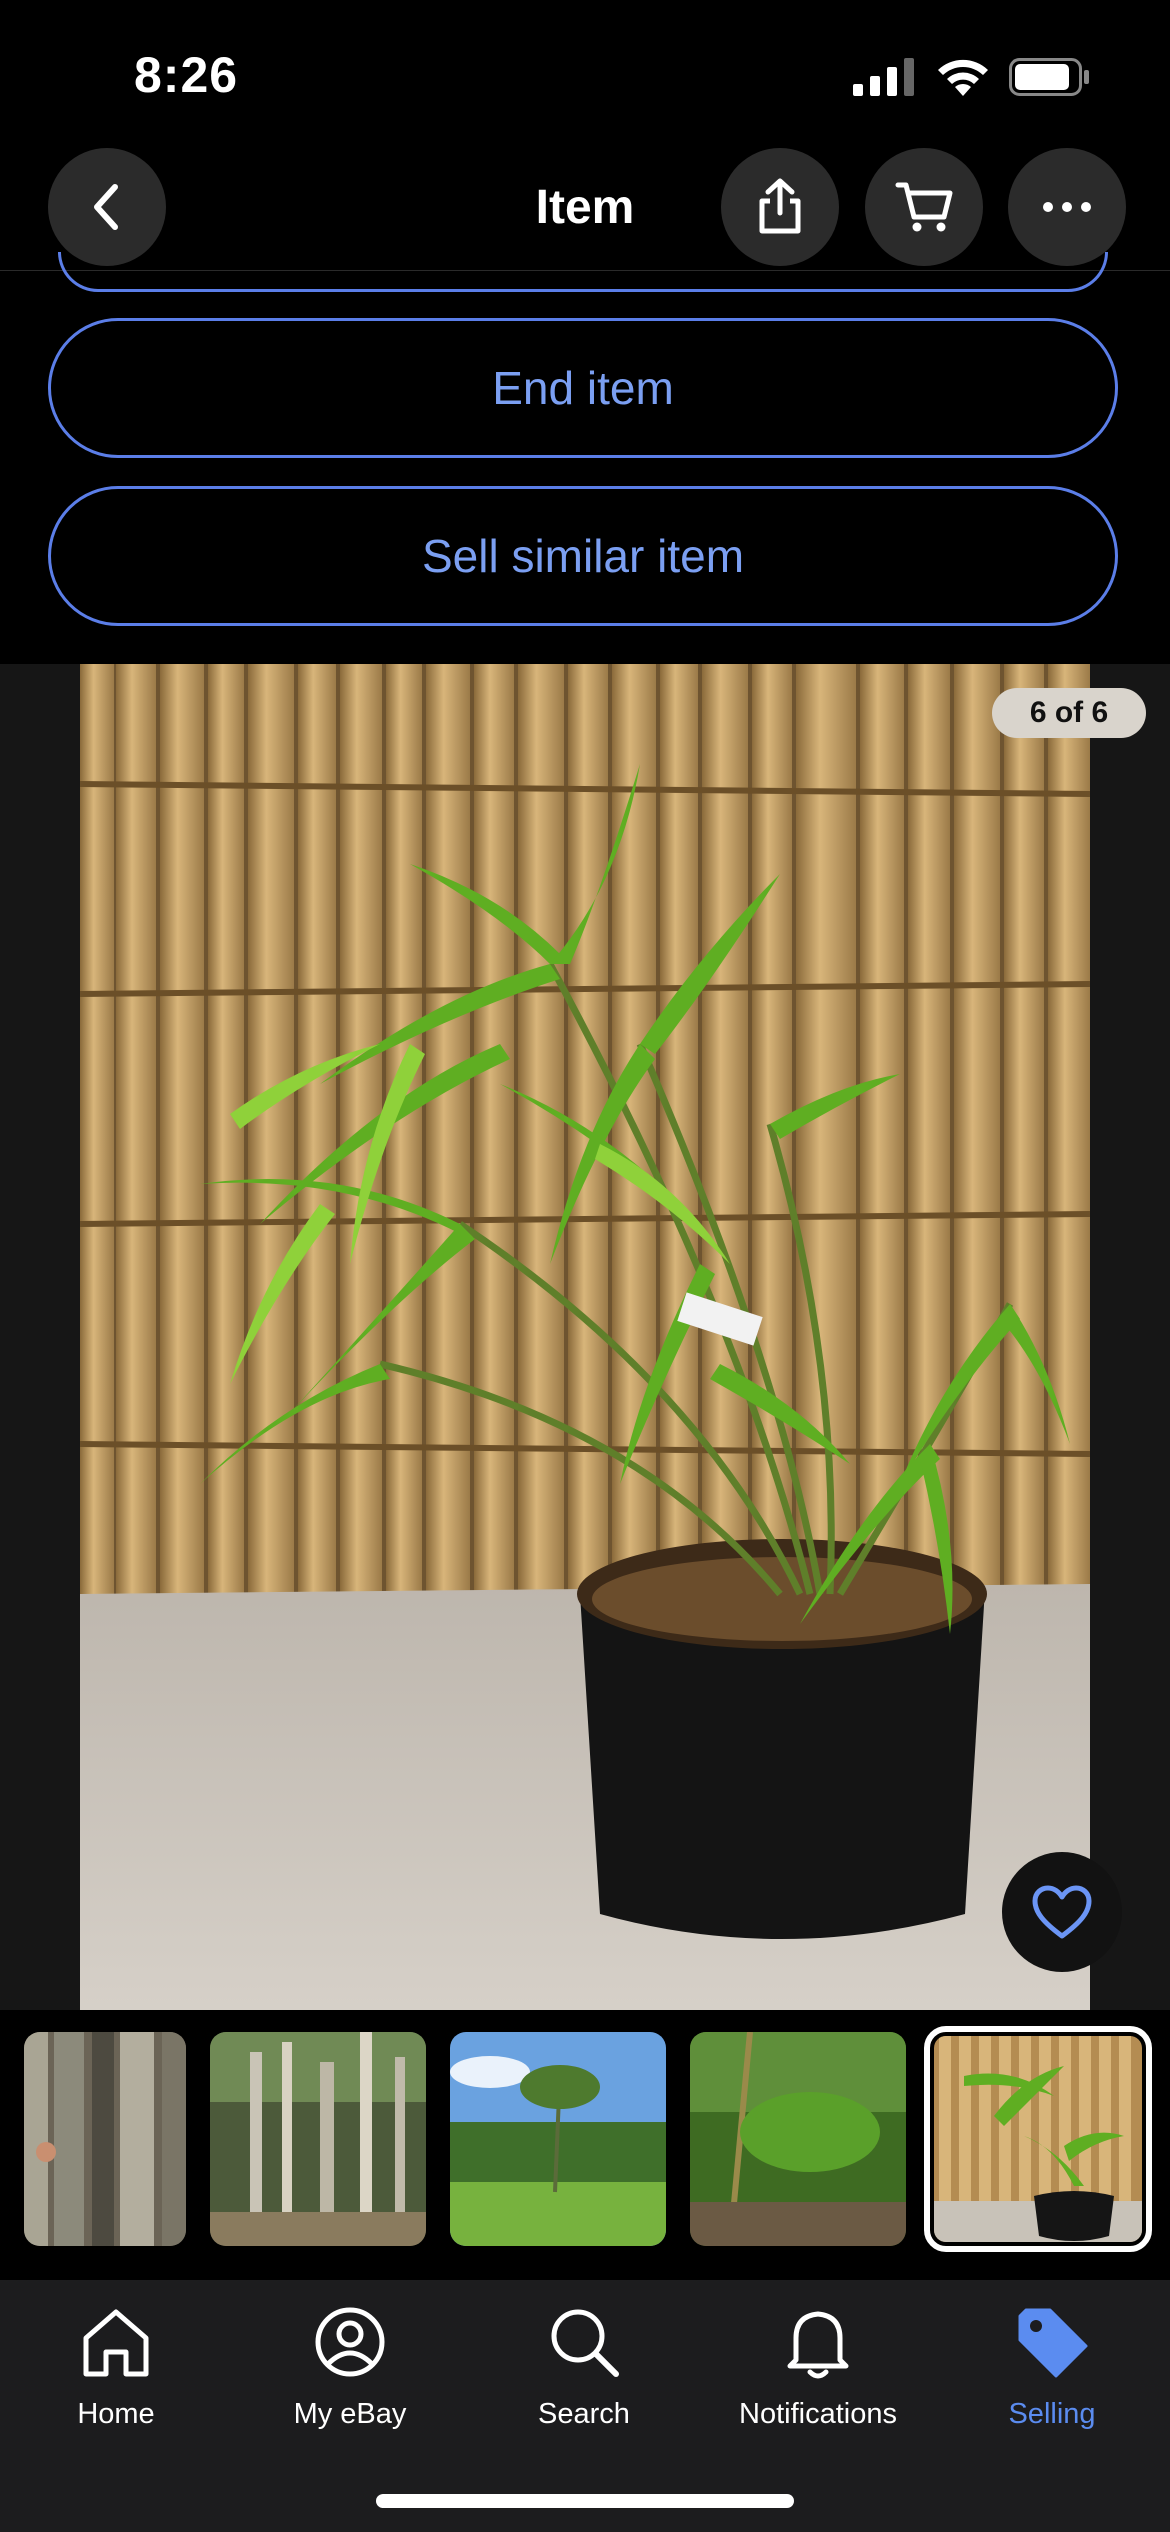 This screenshot has height=2532, width=1170. I want to click on page-title: Item, so click(585, 207).